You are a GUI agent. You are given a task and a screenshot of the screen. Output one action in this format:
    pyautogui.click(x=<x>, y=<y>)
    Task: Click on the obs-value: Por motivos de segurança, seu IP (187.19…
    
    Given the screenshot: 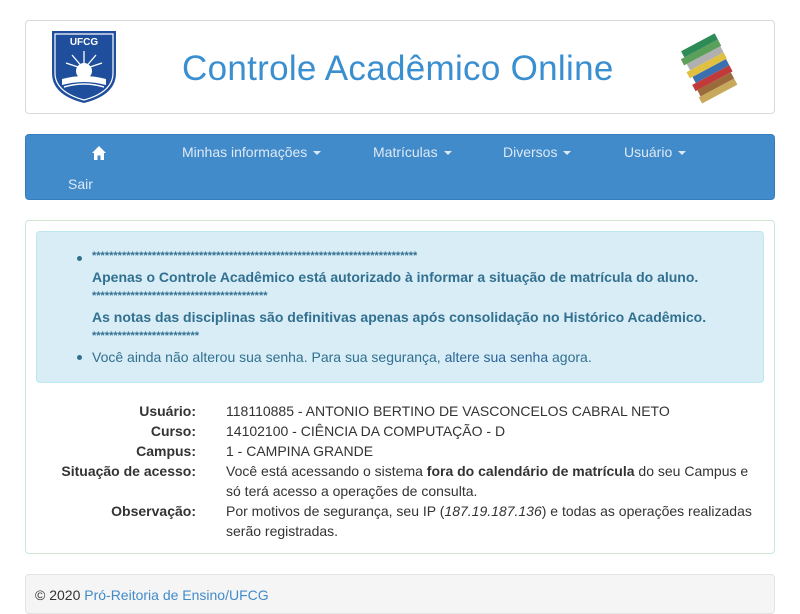 What is the action you would take?
    pyautogui.click(x=493, y=521)
    